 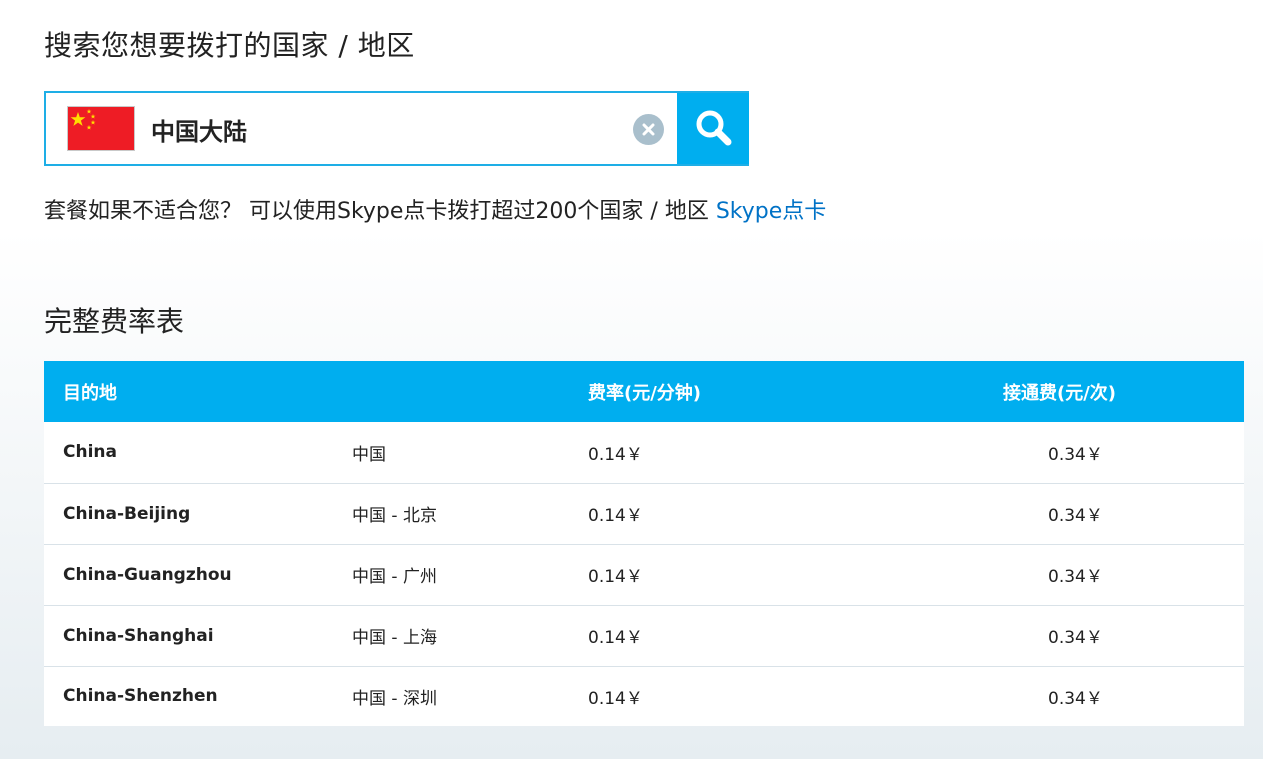 I want to click on column-header-destination: 目的地, so click(x=90, y=393).